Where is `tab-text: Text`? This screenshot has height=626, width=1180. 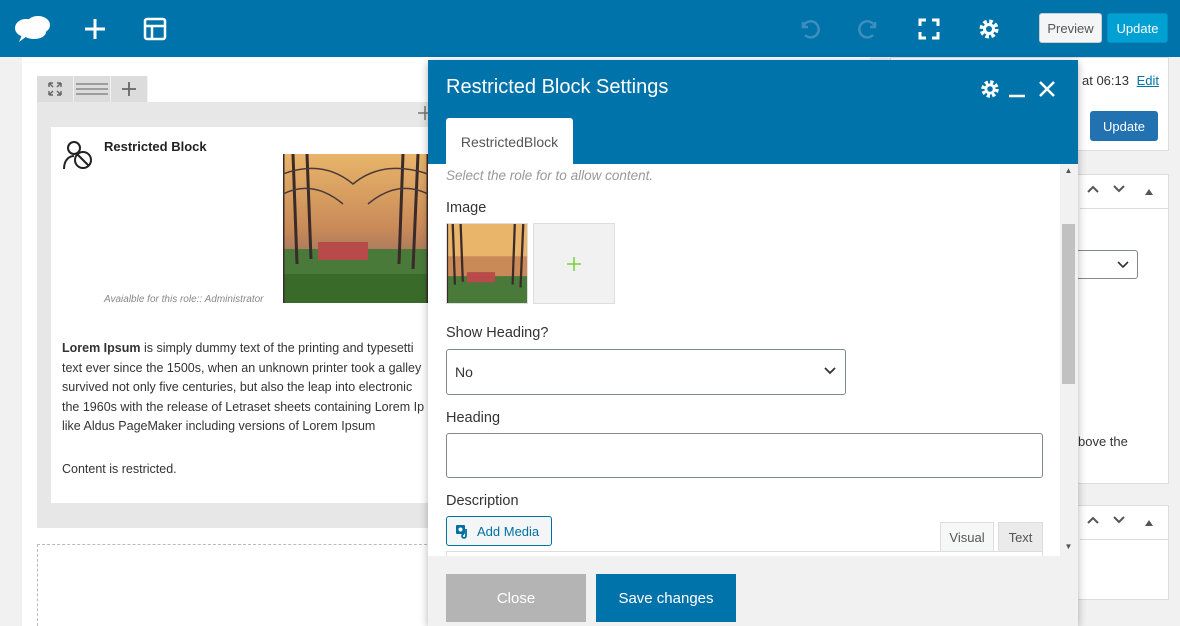
tab-text: Text is located at coordinates (1020, 537).